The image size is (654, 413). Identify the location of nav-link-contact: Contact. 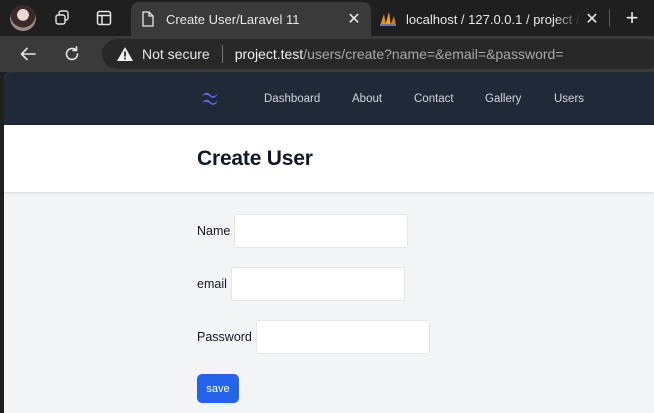
(434, 99).